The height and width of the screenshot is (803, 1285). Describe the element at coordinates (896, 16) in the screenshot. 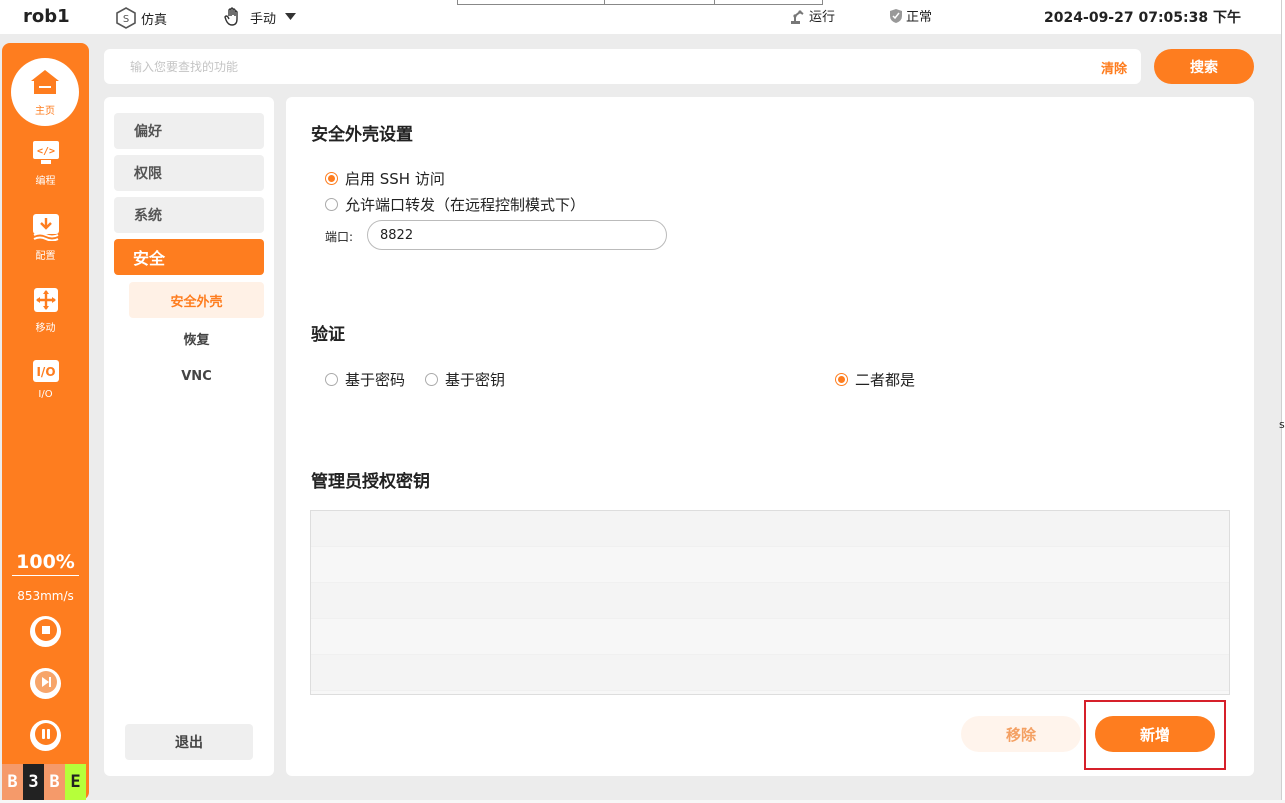

I see `shield-icon` at that location.